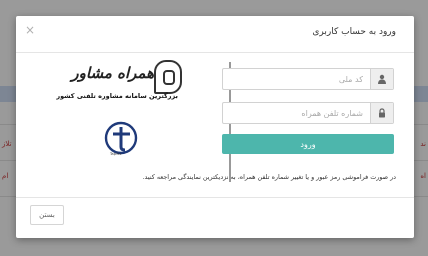  What do you see at coordinates (308, 144) in the screenshot?
I see `login-button: ورود` at bounding box center [308, 144].